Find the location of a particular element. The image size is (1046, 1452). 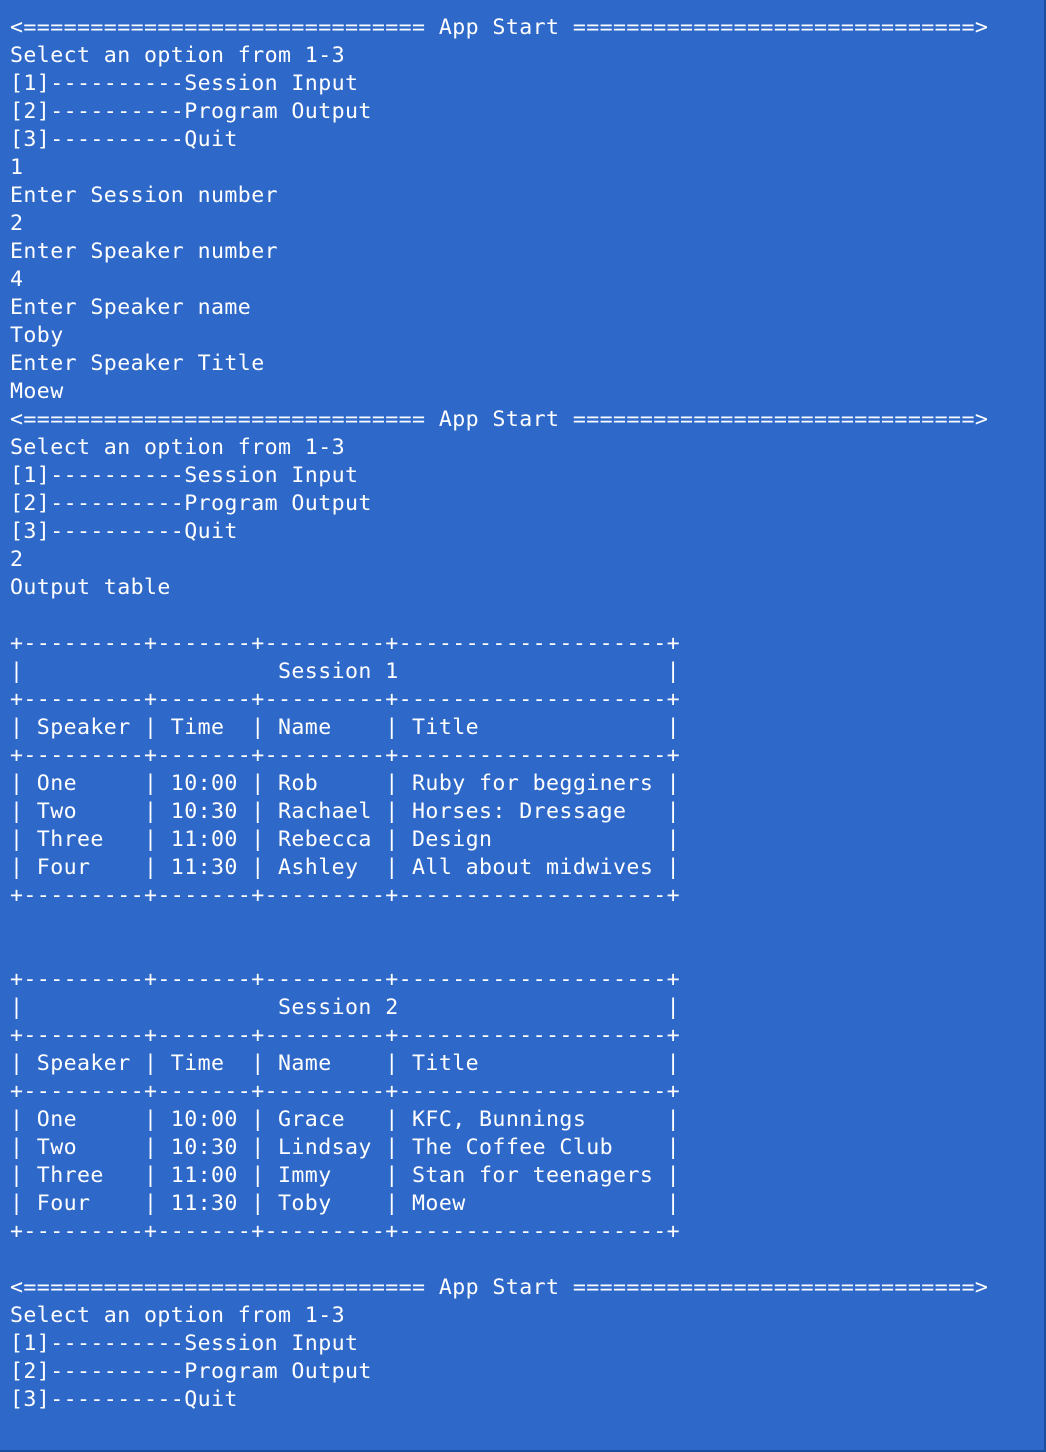

terminal-line: Enter Session number is located at coordinates (144, 195).